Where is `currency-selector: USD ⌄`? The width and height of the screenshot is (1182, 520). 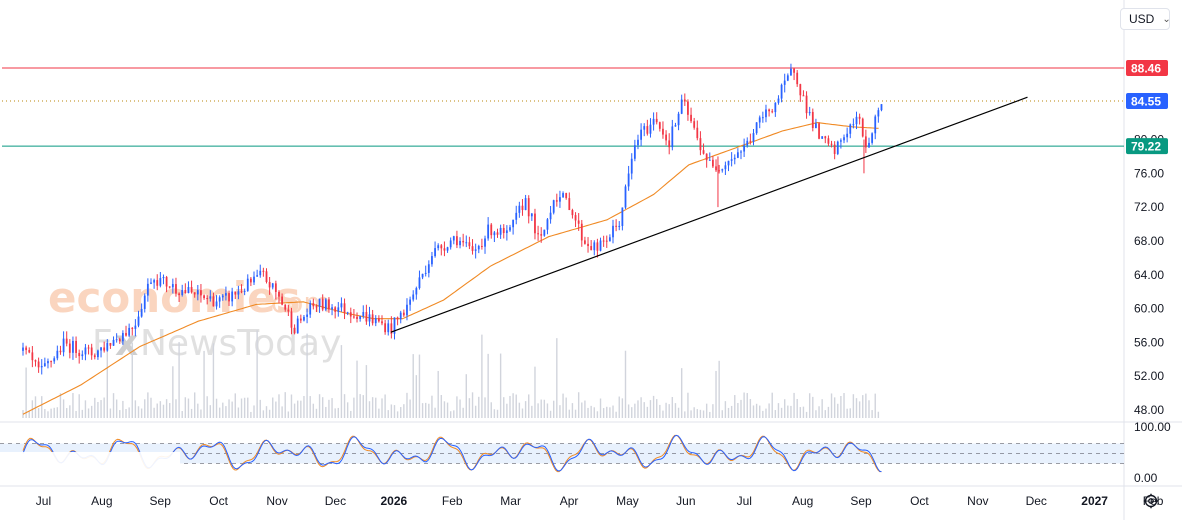
currency-selector: USD ⌄ is located at coordinates (1145, 19).